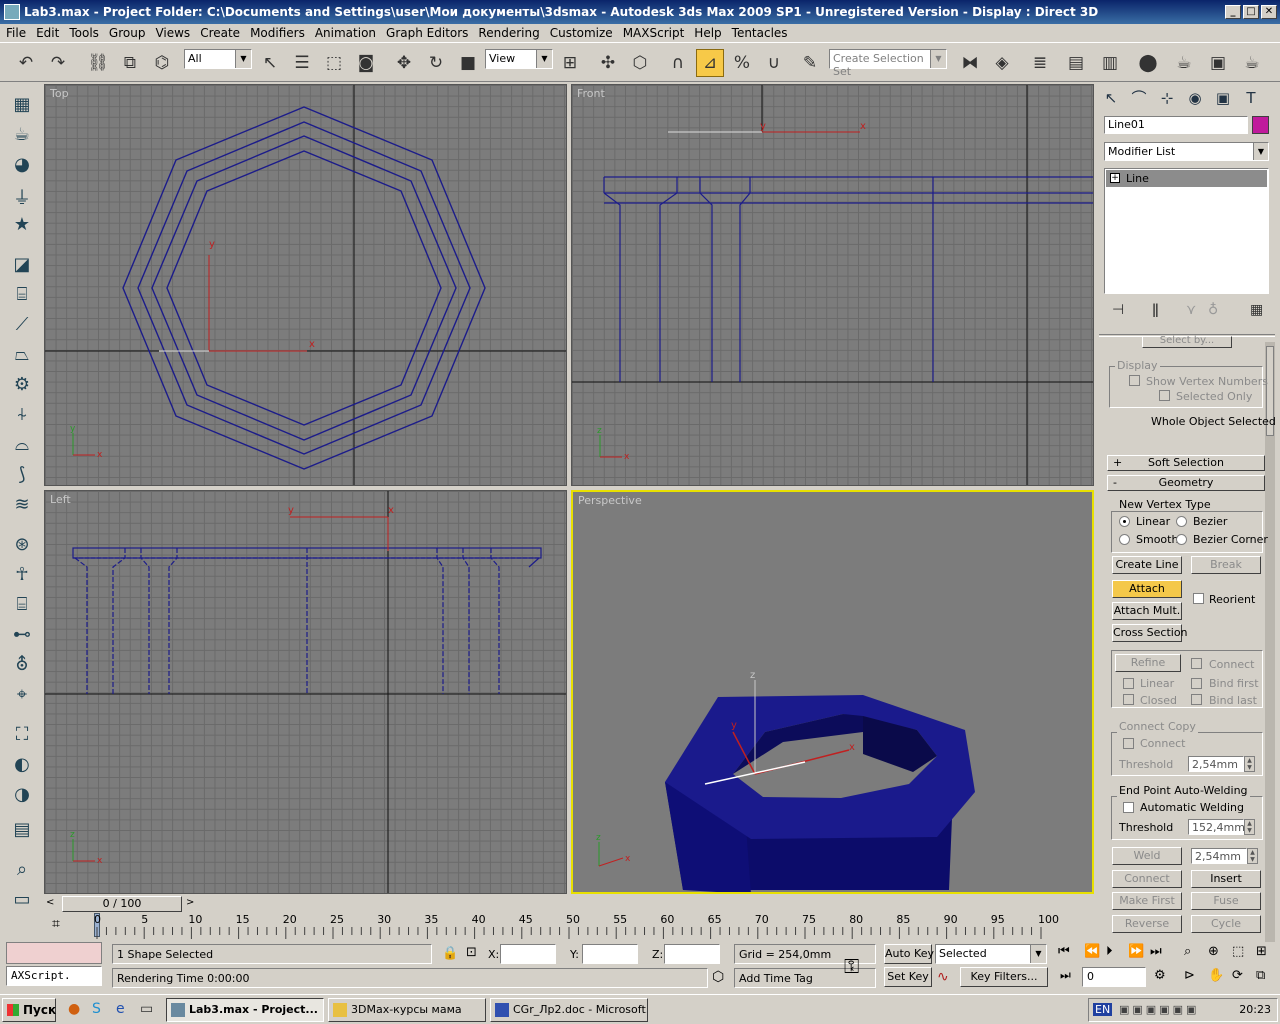 The width and height of the screenshot is (1280, 1024). I want to click on snaps-toggle-icon: ∩, so click(678, 63).